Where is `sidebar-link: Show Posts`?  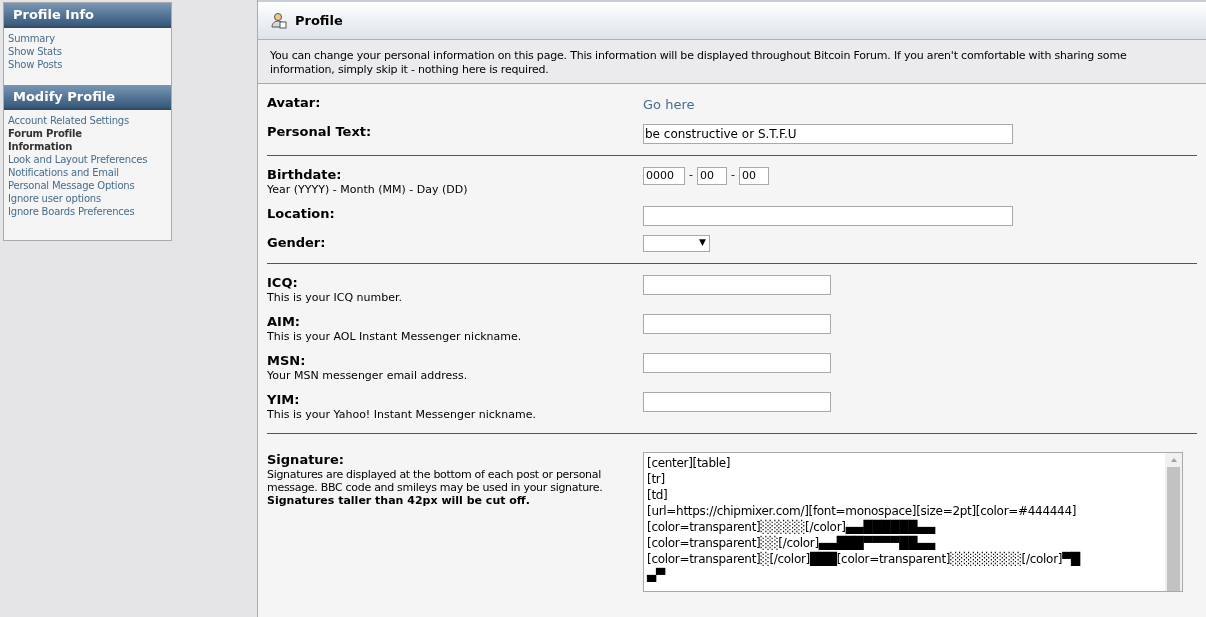
sidebar-link: Show Posts is located at coordinates (87, 64).